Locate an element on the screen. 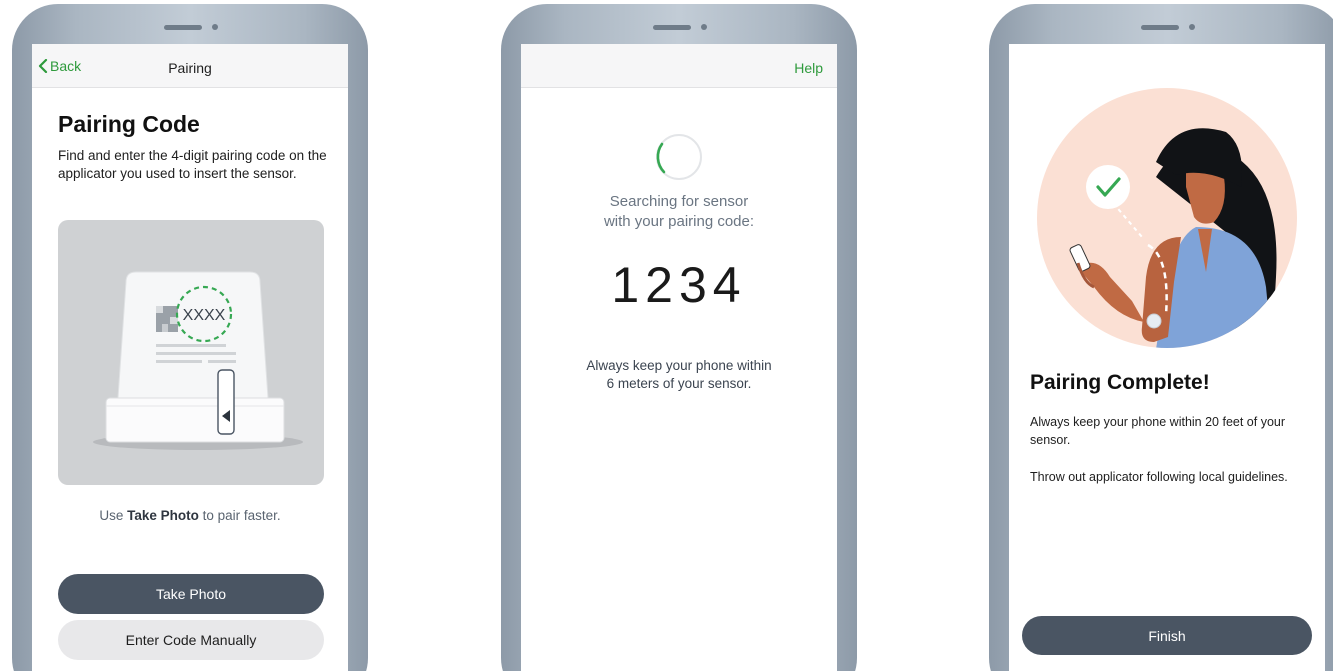 The height and width of the screenshot is (671, 1333). pairing-code-display: 1234 is located at coordinates (679, 285).